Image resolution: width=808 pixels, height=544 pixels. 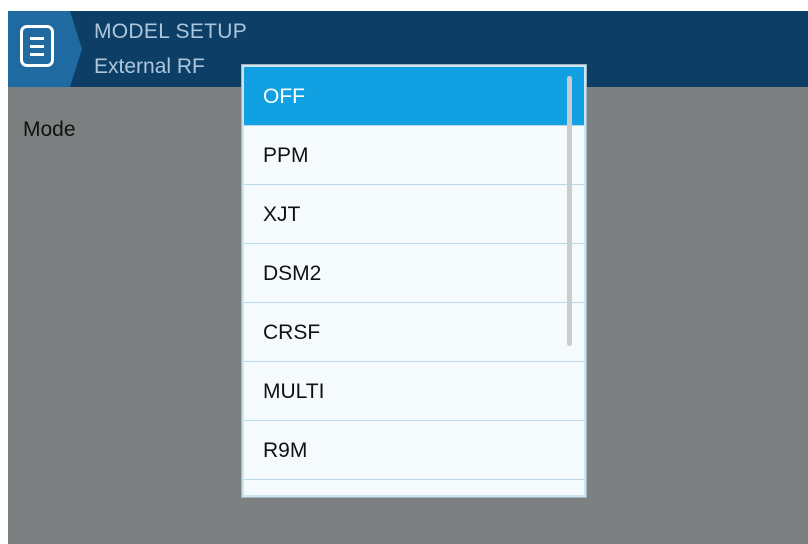 I want to click on dropdown-option-xjt: XJT, so click(x=414, y=214).